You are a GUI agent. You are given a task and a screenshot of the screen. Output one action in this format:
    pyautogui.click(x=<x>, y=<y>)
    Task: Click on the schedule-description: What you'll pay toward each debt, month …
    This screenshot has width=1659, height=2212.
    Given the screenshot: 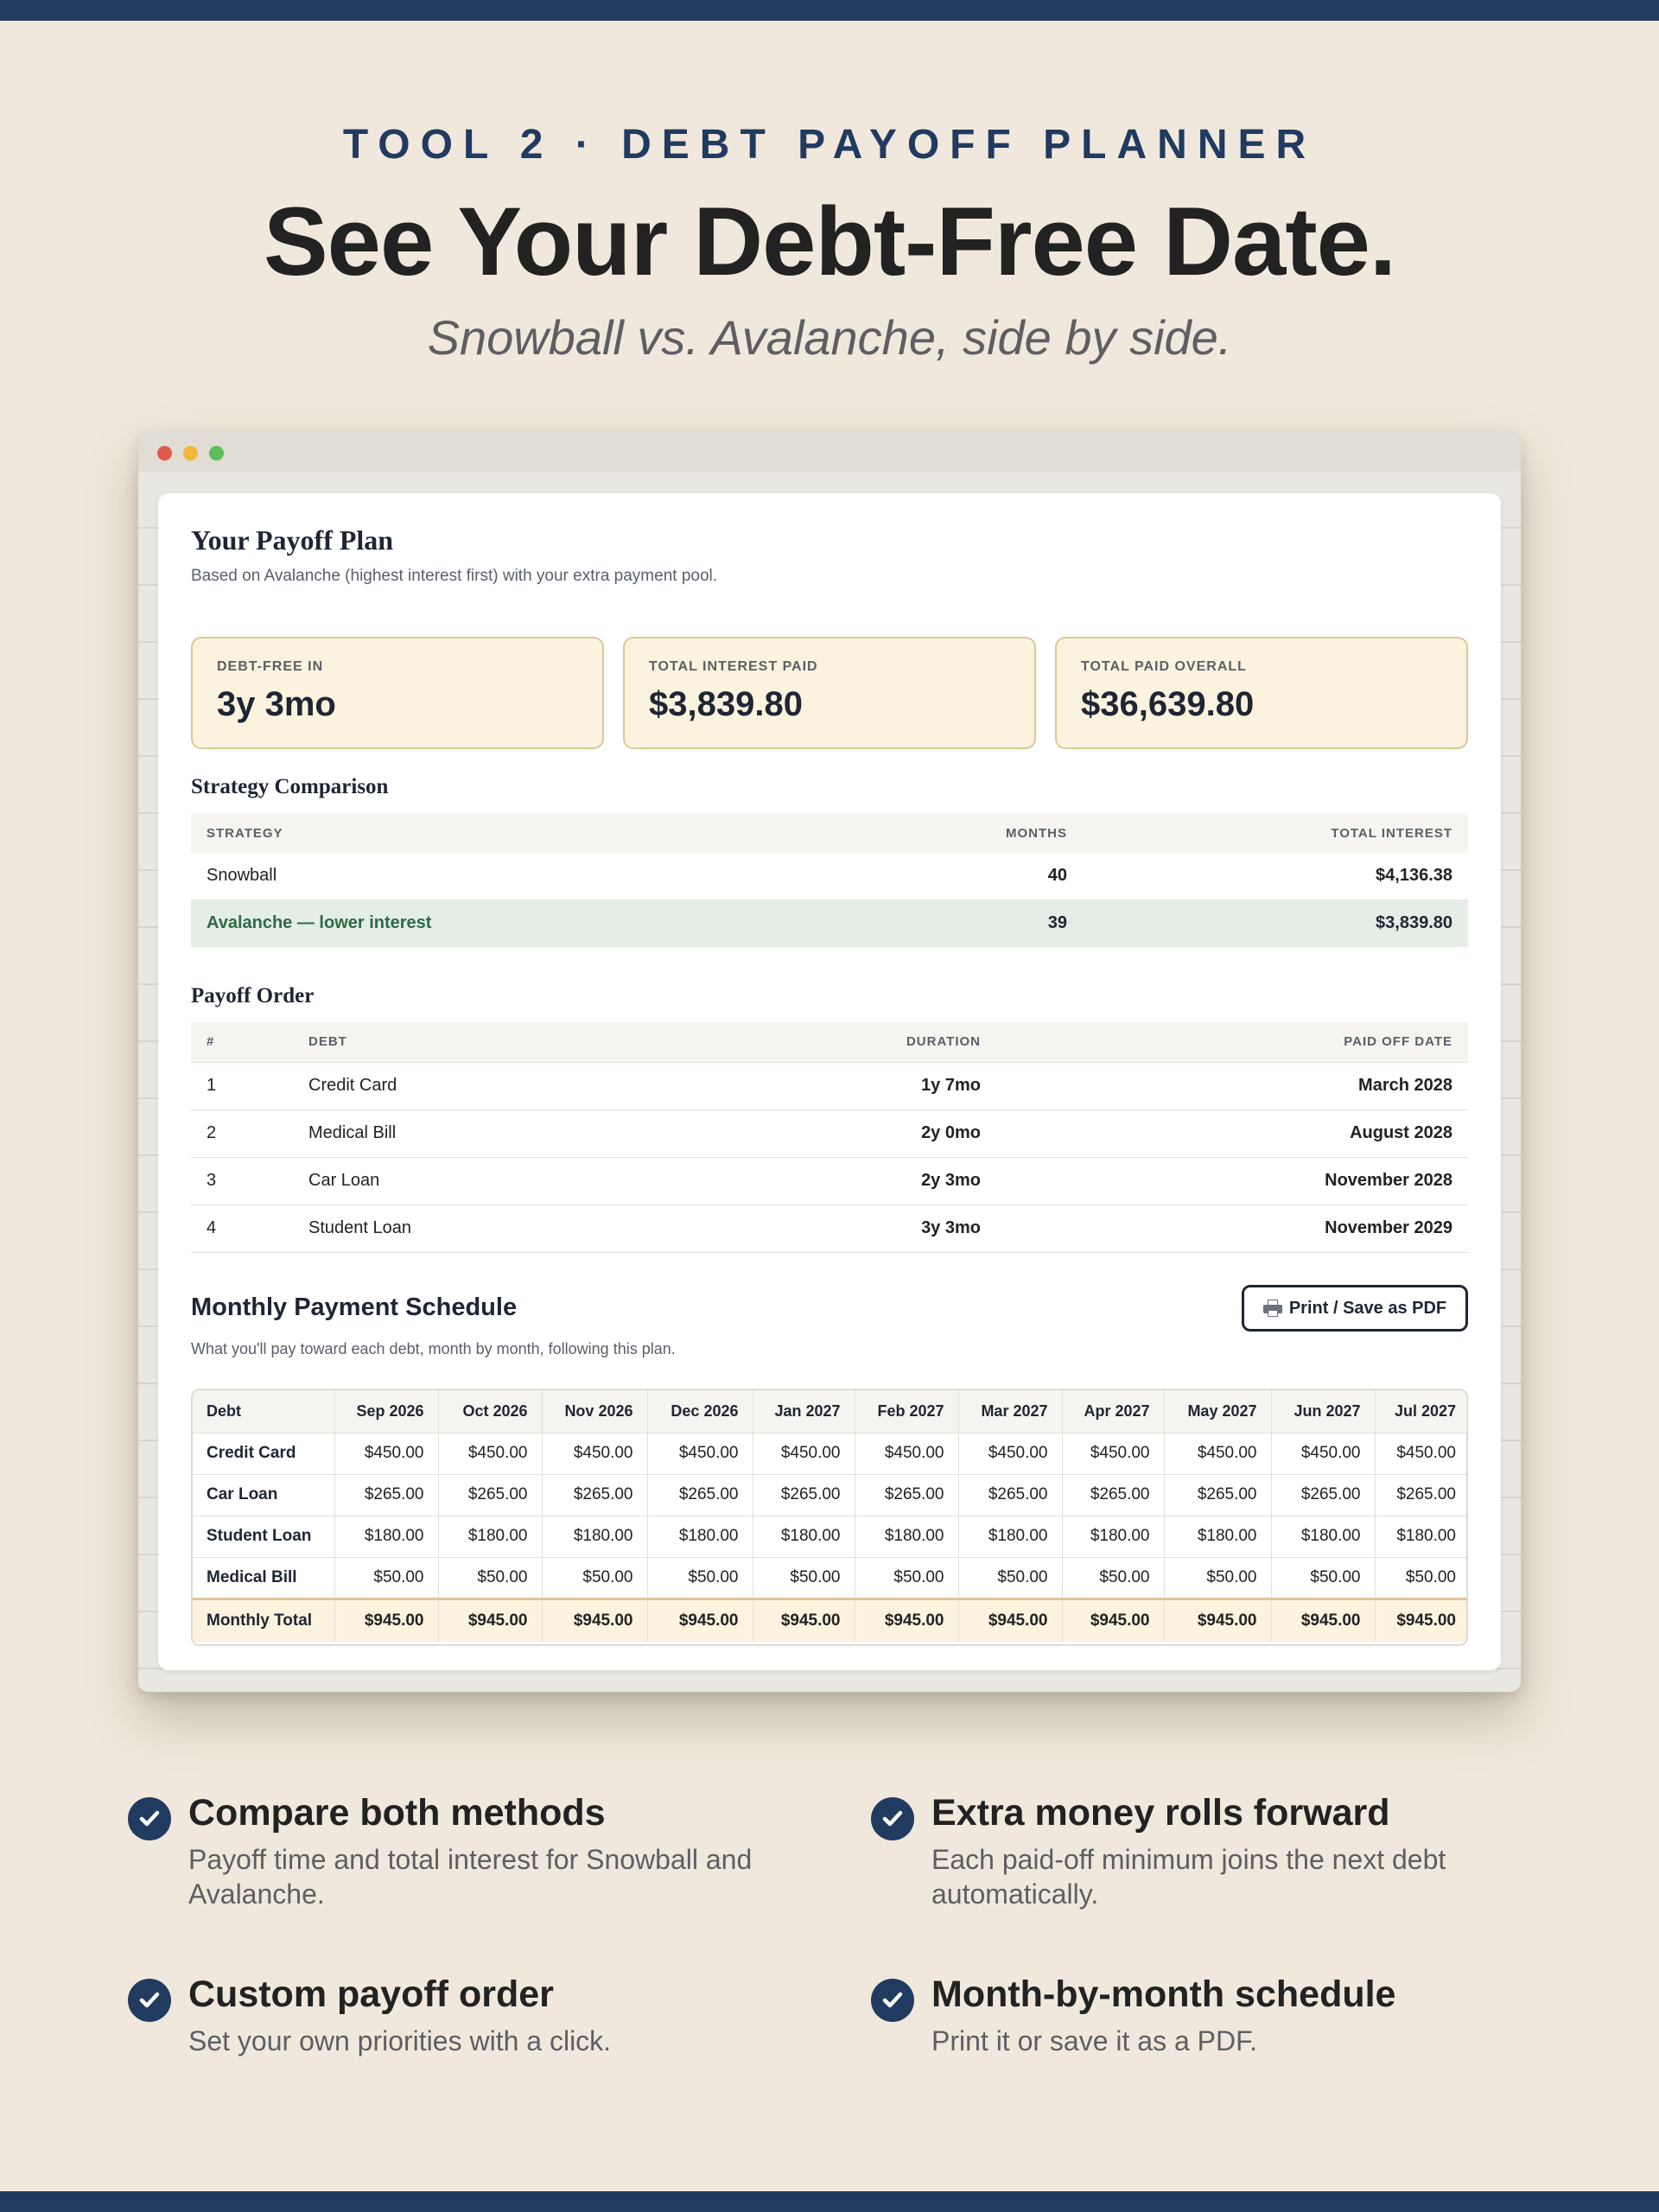 What is the action you would take?
    pyautogui.click(x=433, y=1348)
    